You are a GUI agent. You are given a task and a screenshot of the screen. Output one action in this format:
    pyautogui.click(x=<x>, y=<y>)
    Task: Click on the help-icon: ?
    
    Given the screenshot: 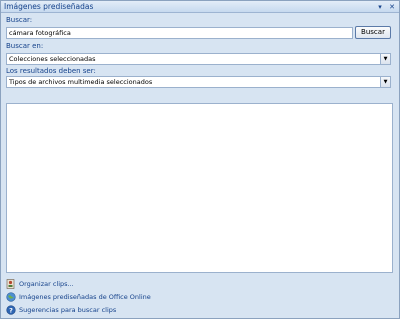 What is the action you would take?
    pyautogui.click(x=11, y=310)
    